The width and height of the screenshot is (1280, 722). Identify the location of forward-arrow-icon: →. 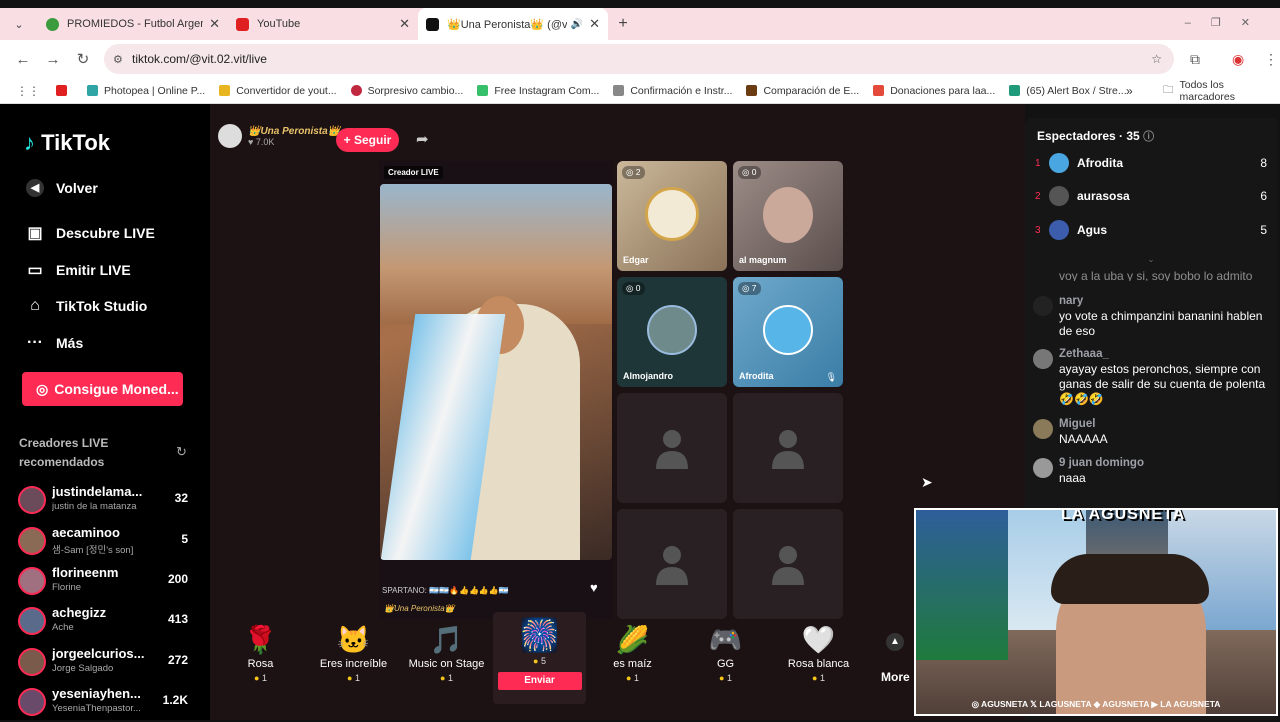
(53, 59).